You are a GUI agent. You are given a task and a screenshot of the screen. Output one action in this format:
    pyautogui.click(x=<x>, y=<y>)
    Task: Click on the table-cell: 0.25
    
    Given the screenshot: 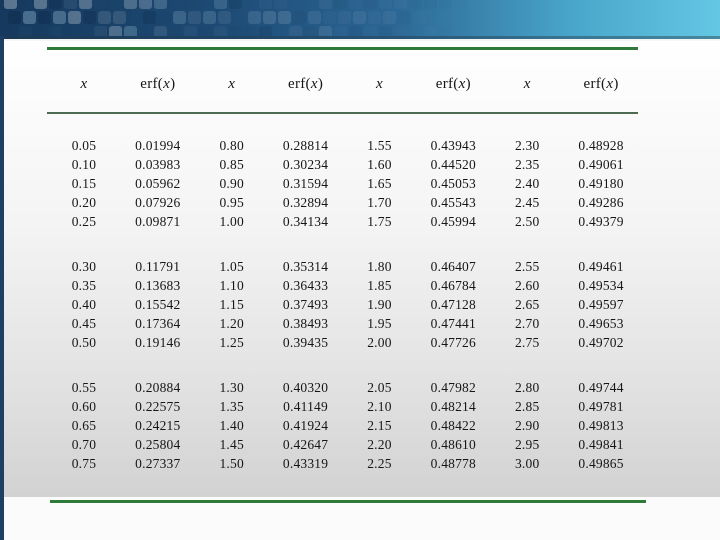 What is the action you would take?
    pyautogui.click(x=84, y=221)
    